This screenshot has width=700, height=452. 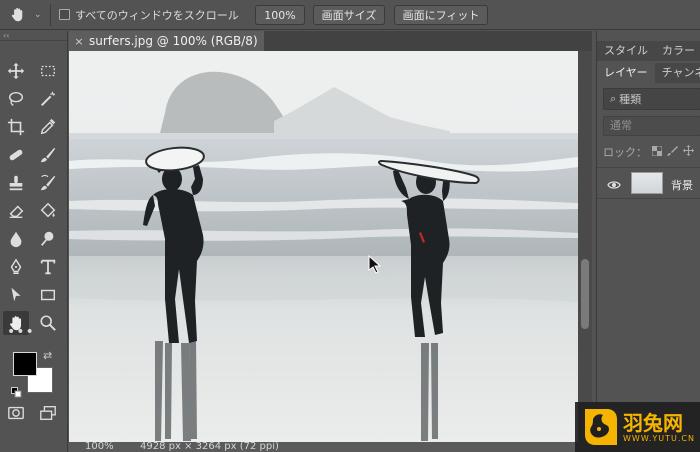 What do you see at coordinates (48, 99) in the screenshot?
I see `magic-wand-icon` at bounding box center [48, 99].